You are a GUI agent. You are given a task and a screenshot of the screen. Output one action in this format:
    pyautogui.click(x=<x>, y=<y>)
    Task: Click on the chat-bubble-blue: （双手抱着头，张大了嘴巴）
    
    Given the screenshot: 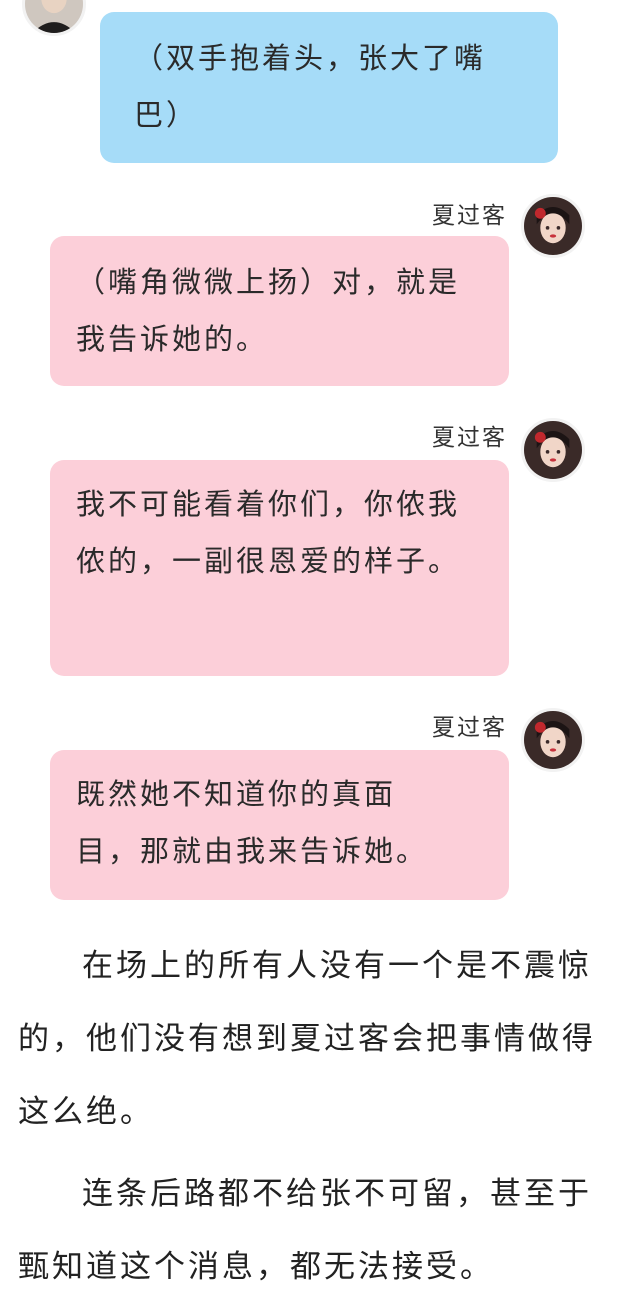 What is the action you would take?
    pyautogui.click(x=329, y=87)
    